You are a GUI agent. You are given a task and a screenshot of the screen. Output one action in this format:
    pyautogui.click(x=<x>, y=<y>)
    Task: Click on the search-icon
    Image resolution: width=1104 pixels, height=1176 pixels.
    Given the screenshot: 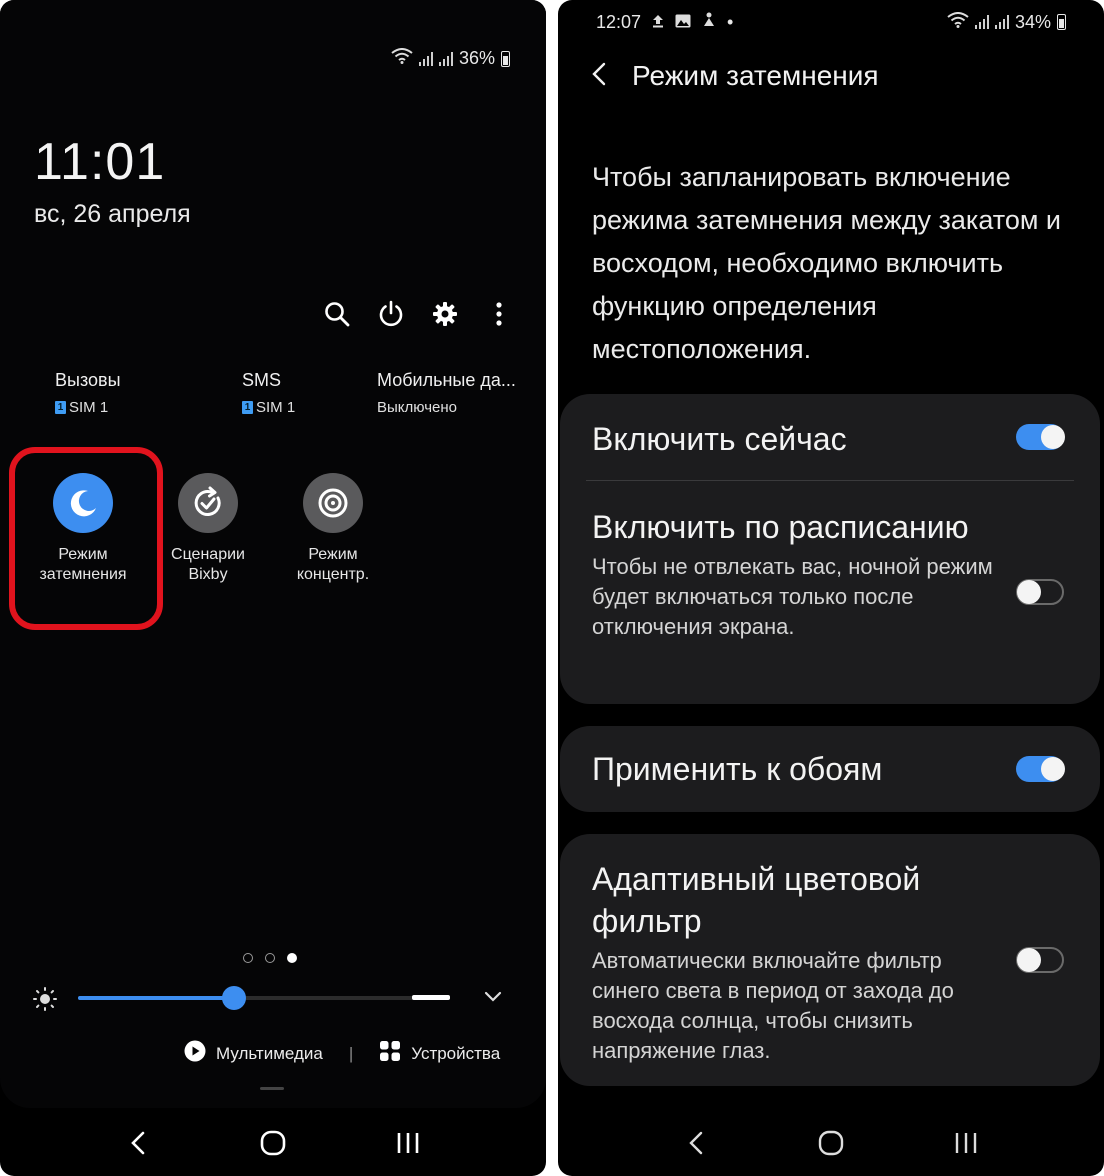 What is the action you would take?
    pyautogui.click(x=337, y=314)
    